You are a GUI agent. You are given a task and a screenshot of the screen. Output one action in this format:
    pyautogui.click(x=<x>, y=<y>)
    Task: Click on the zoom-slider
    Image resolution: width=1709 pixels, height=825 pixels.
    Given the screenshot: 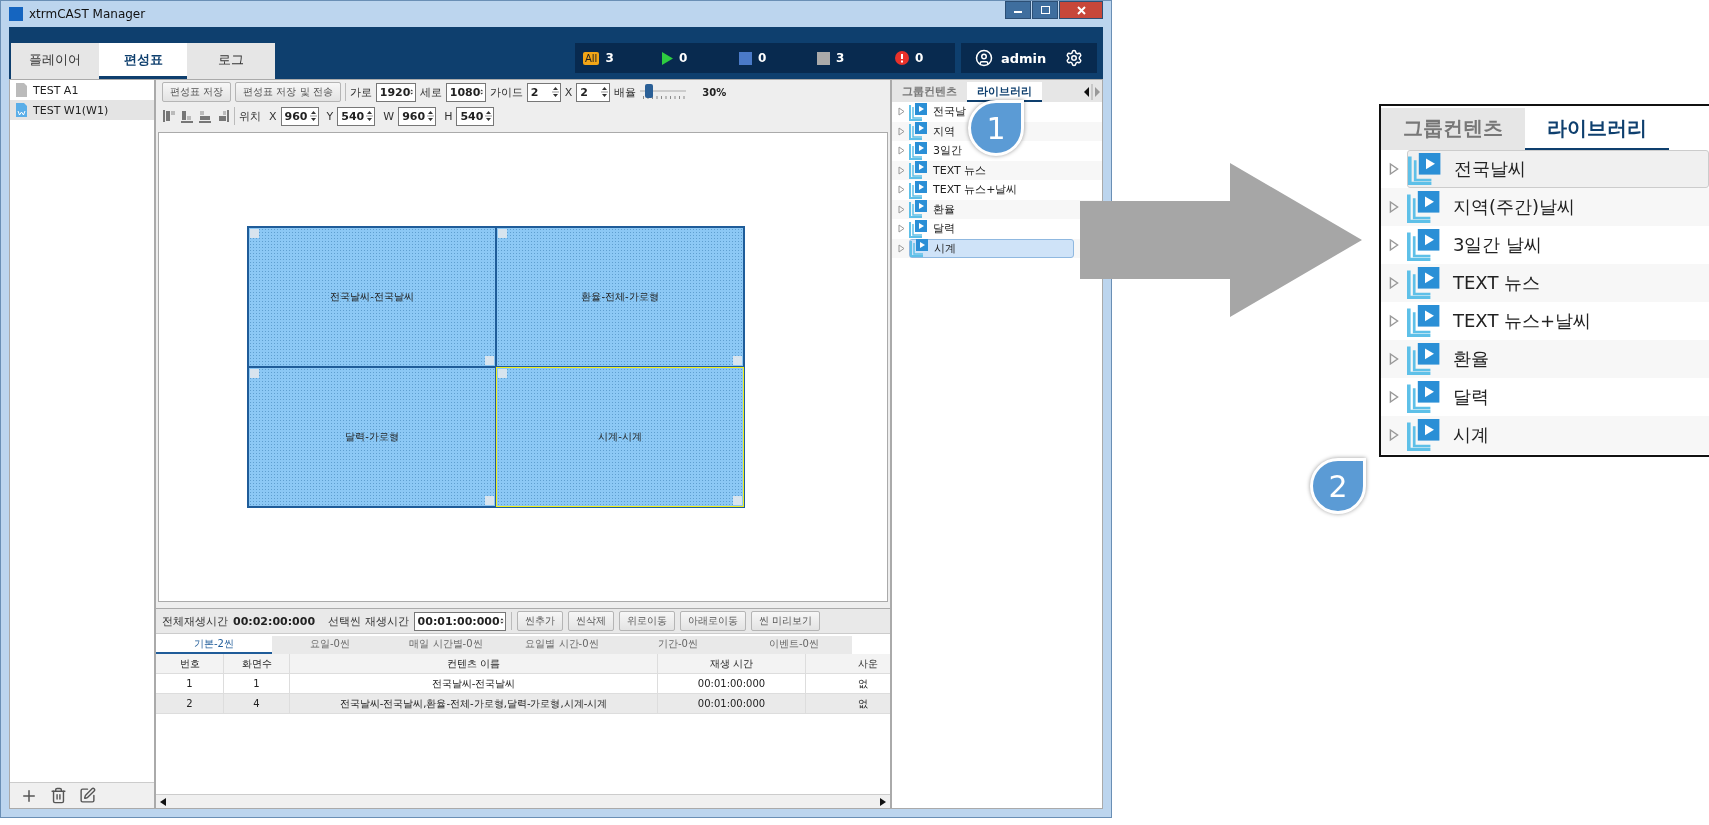 What is the action you would take?
    pyautogui.click(x=663, y=92)
    